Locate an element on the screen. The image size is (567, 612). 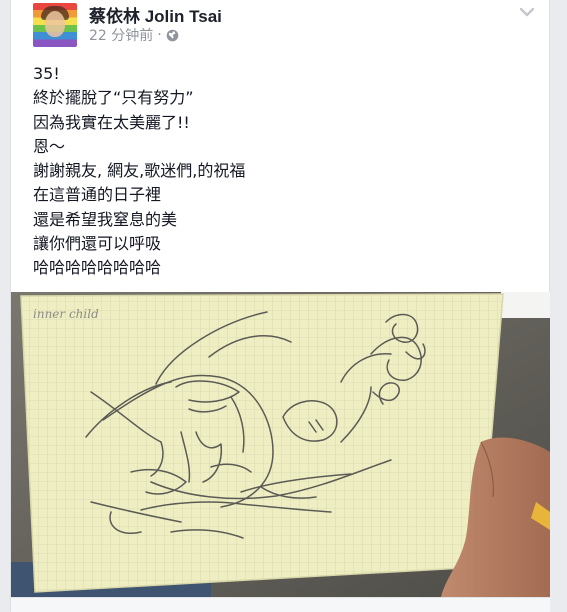
post-line-6: 在這普通的日子裡 is located at coordinates (97, 195).